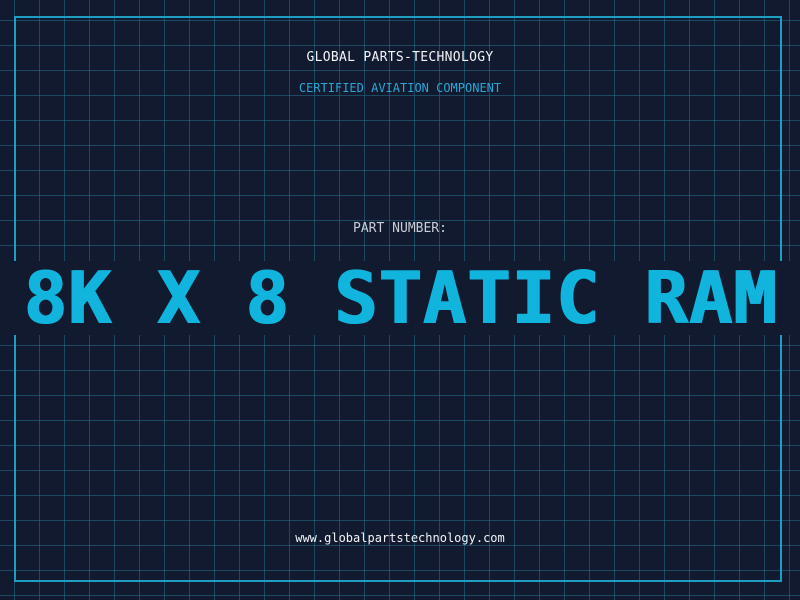  I want to click on part-number-label: PART NUMBER:, so click(400, 228).